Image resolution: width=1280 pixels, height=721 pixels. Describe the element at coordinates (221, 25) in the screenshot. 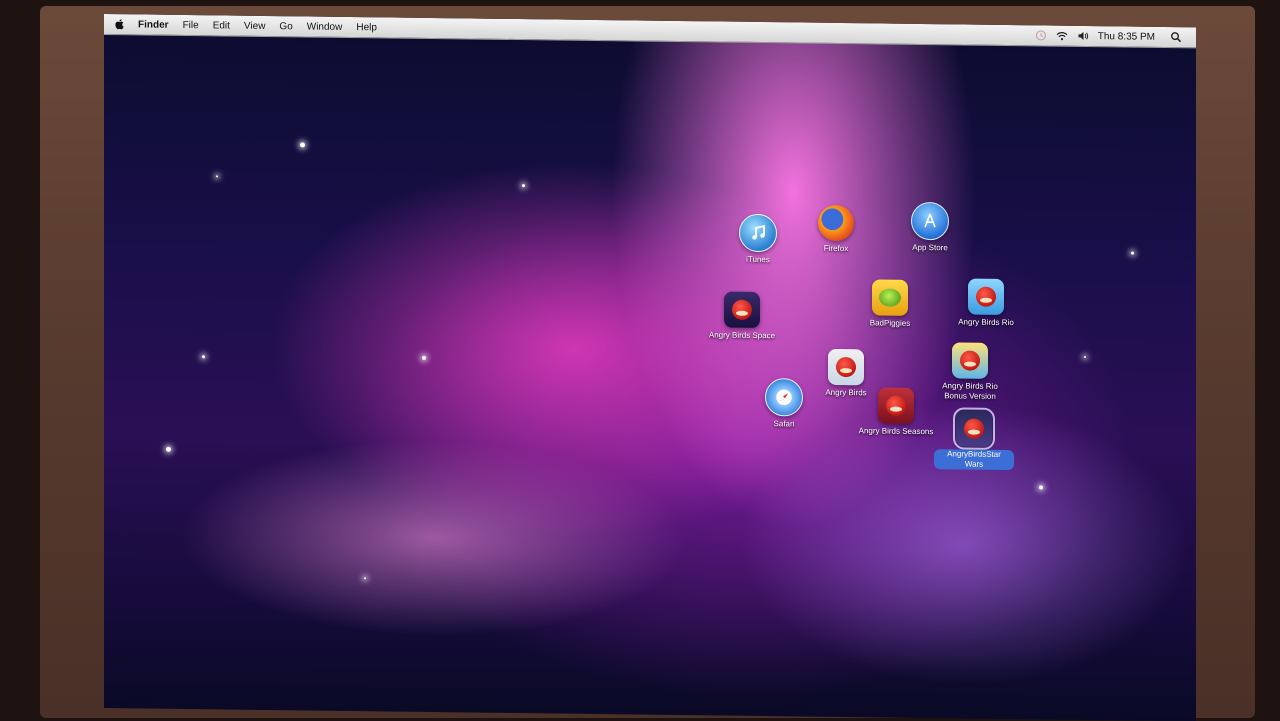

I see `menu-edit: Edit` at that location.